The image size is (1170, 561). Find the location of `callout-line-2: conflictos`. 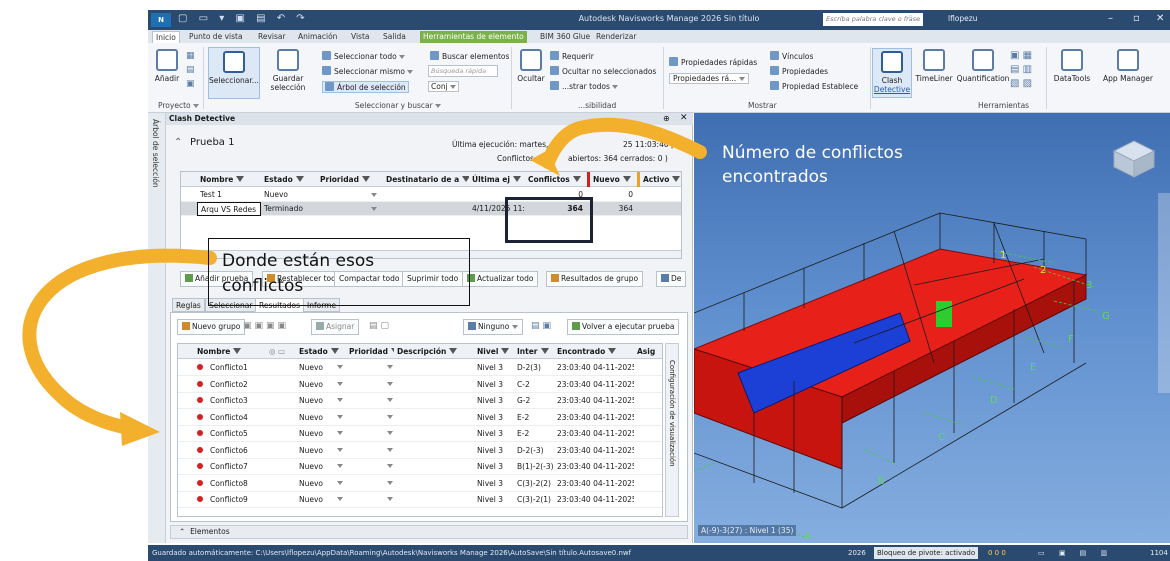

callout-line-2: conflictos is located at coordinates (263, 286).